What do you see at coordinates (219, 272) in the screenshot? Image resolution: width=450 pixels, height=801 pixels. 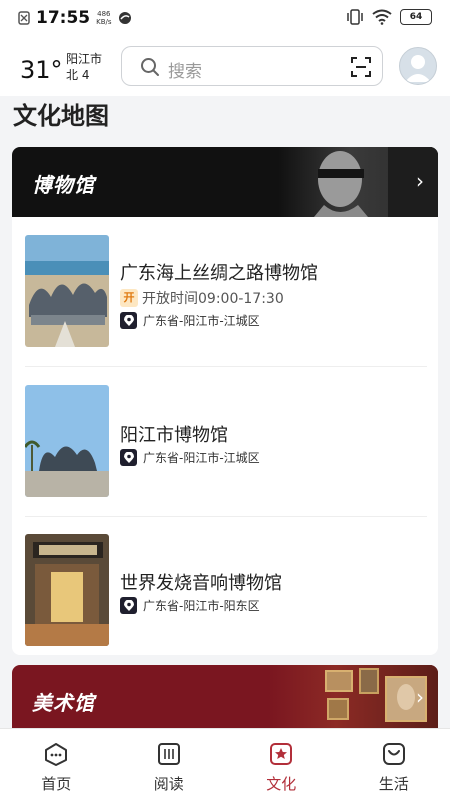 I see `museum-name: 广东海上丝绸之路博物馆` at bounding box center [219, 272].